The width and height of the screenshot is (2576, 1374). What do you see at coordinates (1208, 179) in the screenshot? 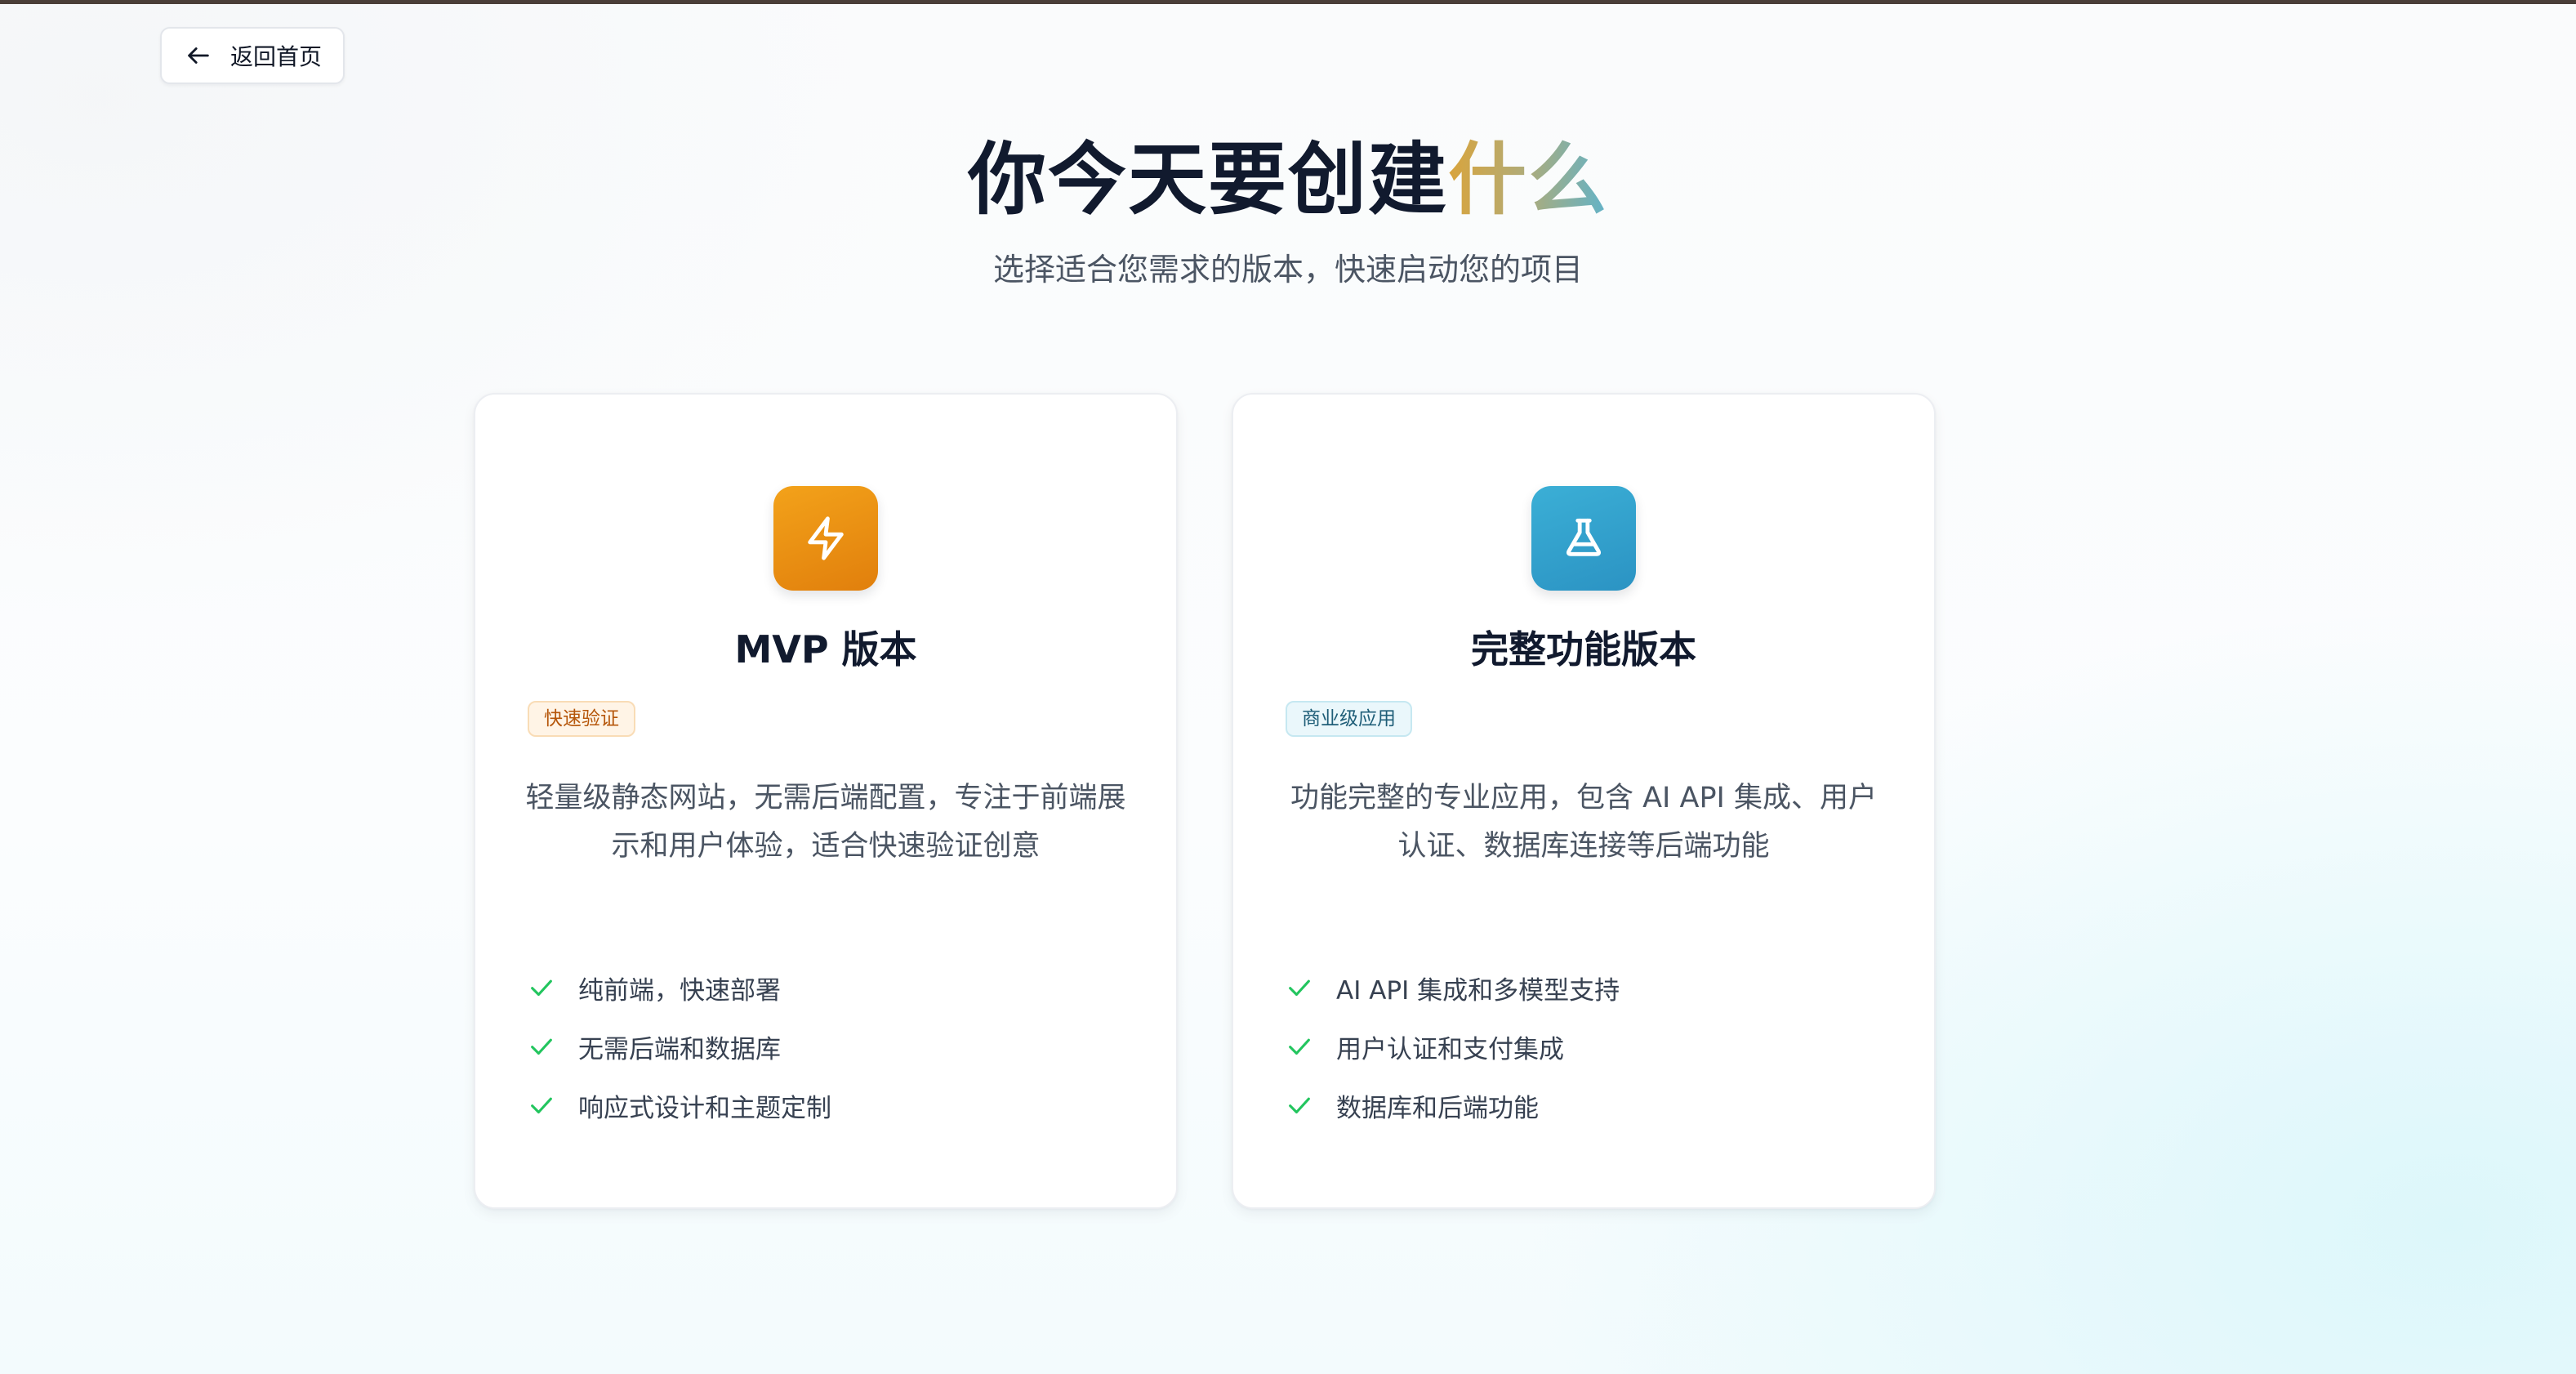
I see `page-title-main: 你今天要创建` at bounding box center [1208, 179].